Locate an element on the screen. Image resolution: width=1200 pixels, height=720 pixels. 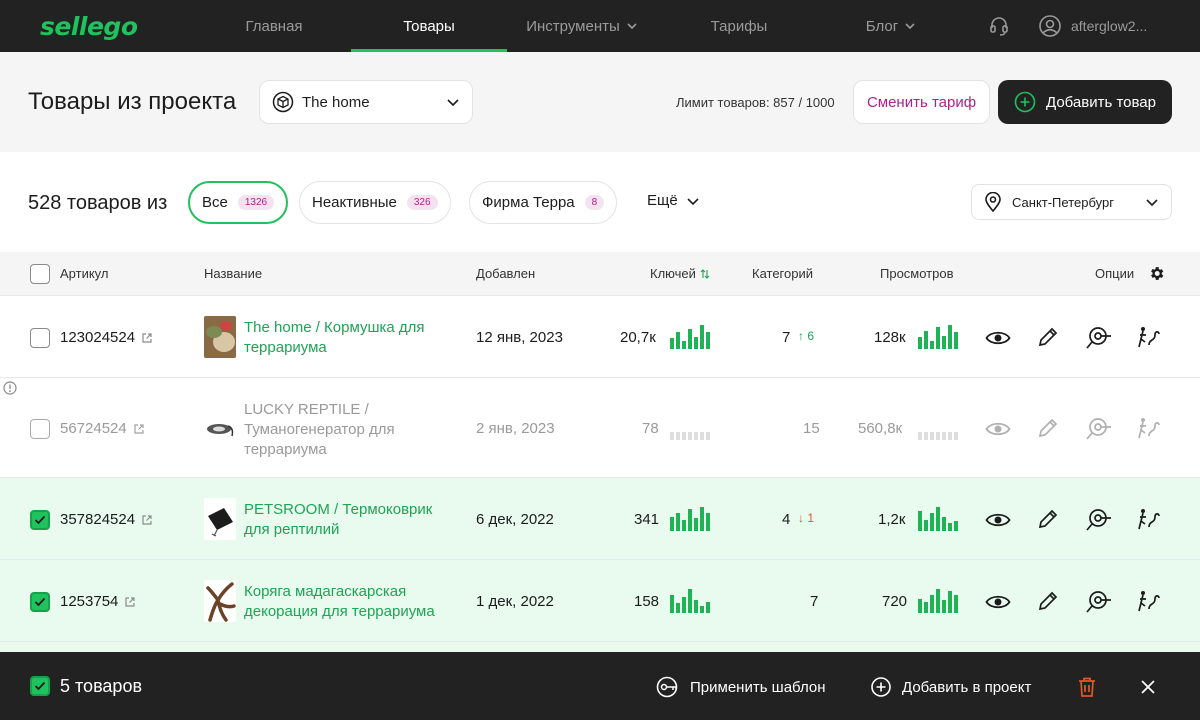
more-filters-dropdown: Ещё is located at coordinates (673, 200).